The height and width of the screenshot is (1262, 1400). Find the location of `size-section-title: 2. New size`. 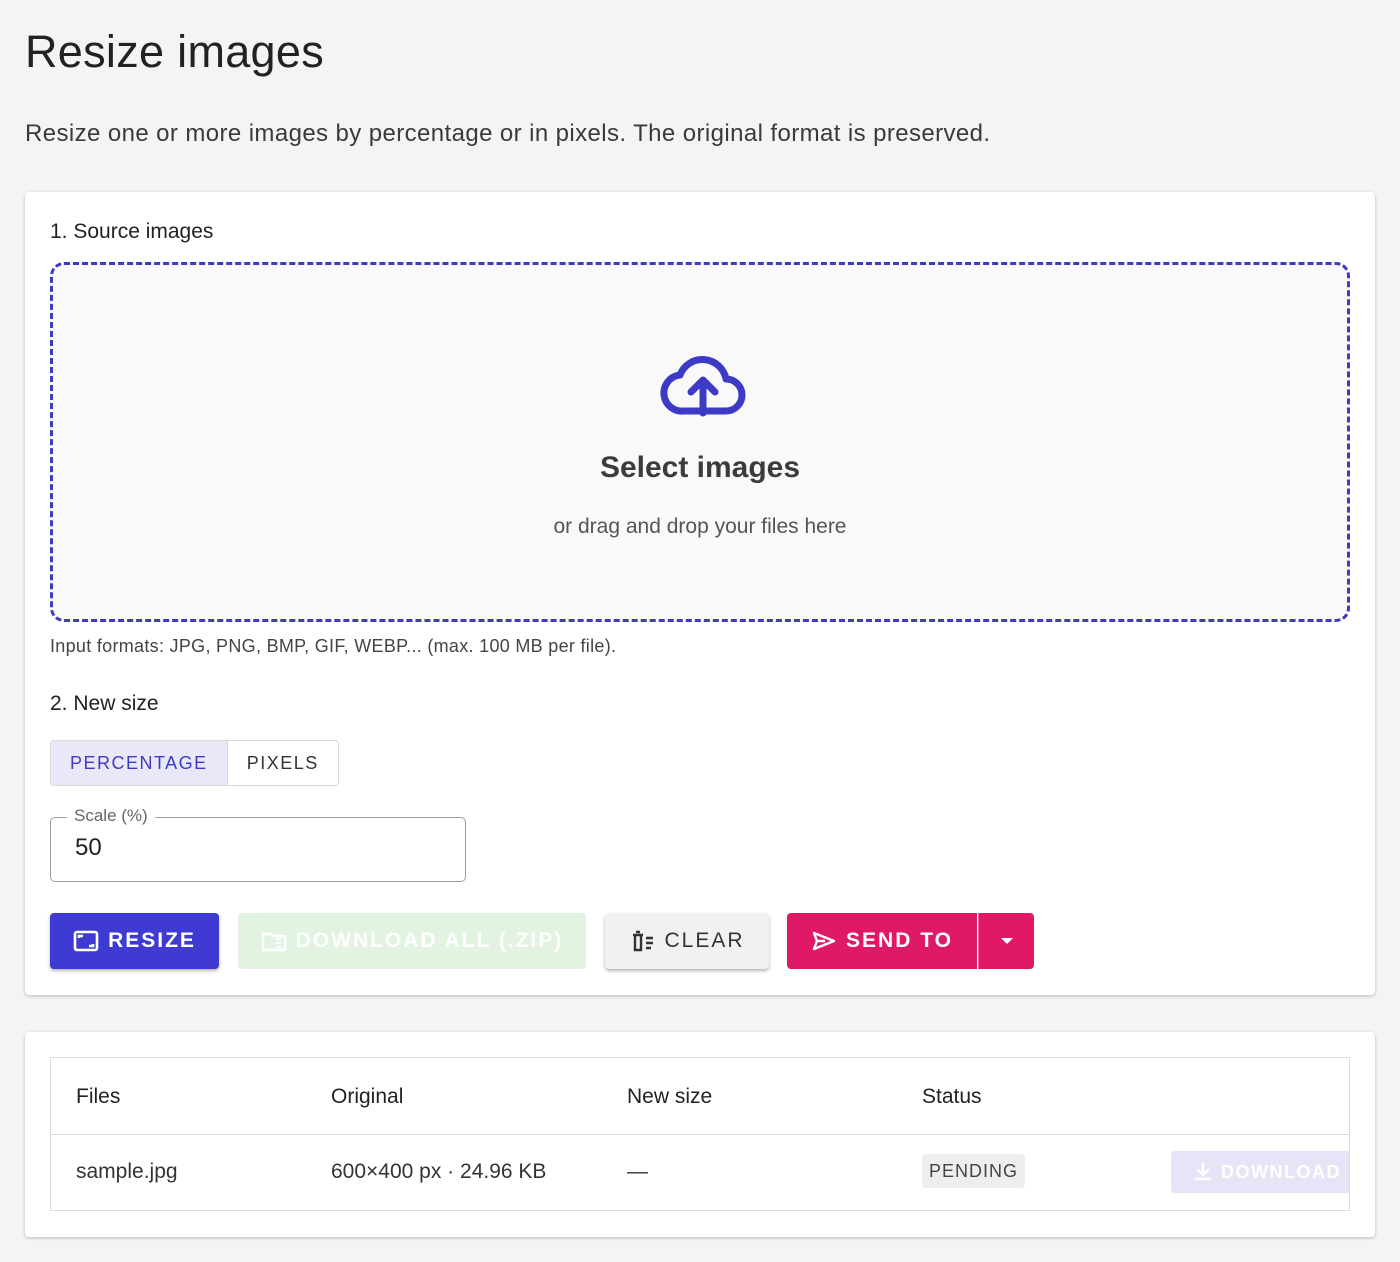

size-section-title: 2. New size is located at coordinates (104, 703).